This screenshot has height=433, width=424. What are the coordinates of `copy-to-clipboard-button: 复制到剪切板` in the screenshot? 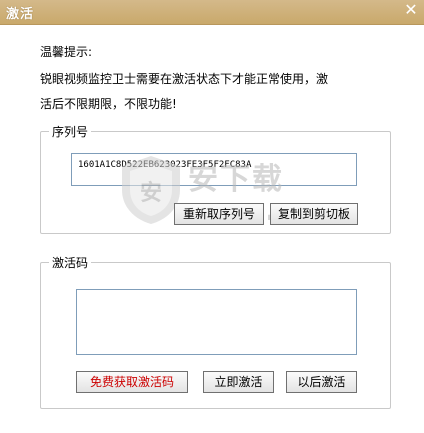 It's located at (314, 214).